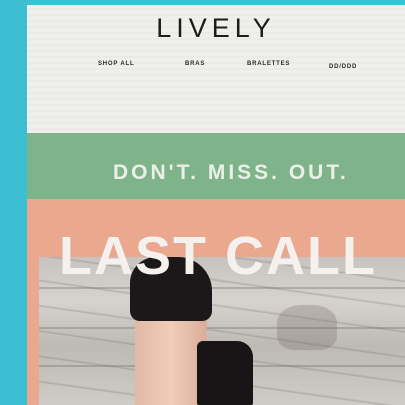 The width and height of the screenshot is (405, 405). I want to click on photo-shadow, so click(307, 327).